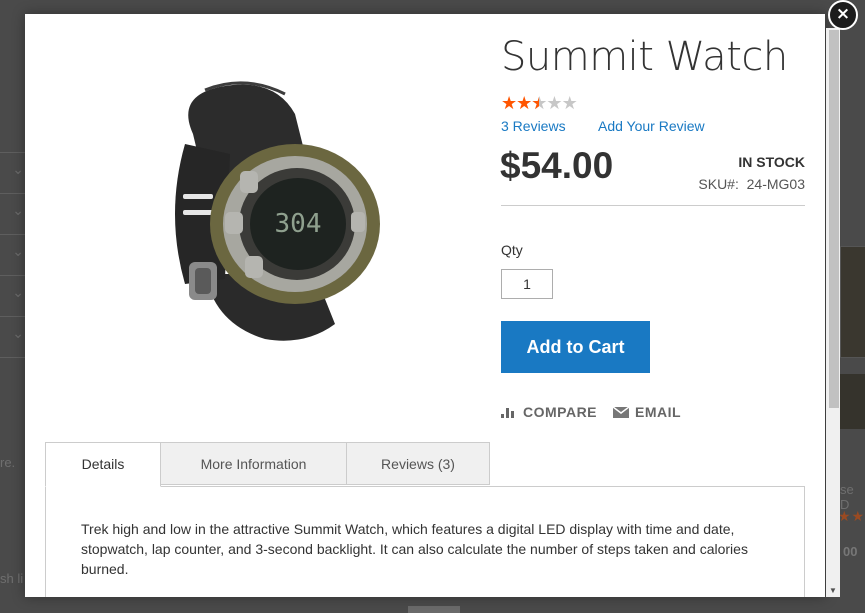 The image size is (865, 613). Describe the element at coordinates (775, 184) in the screenshot. I see `sku-value: 24-MG03` at that location.